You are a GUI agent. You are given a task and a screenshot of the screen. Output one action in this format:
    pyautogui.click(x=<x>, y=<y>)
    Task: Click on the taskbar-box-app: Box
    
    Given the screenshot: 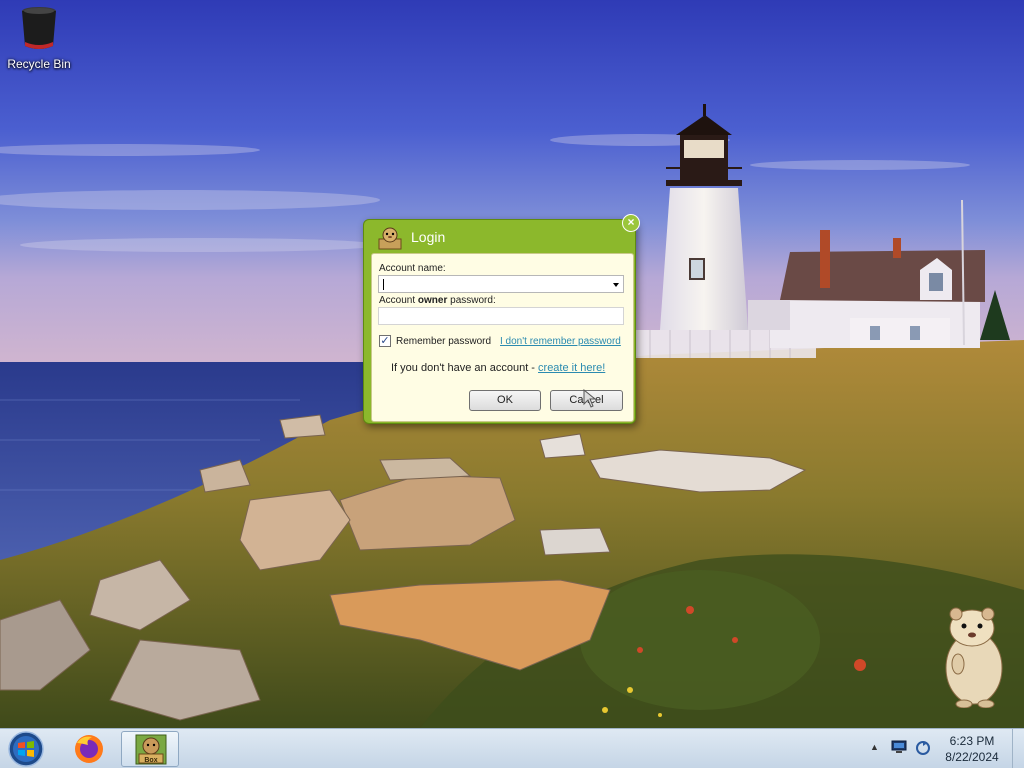 What is the action you would take?
    pyautogui.click(x=150, y=749)
    